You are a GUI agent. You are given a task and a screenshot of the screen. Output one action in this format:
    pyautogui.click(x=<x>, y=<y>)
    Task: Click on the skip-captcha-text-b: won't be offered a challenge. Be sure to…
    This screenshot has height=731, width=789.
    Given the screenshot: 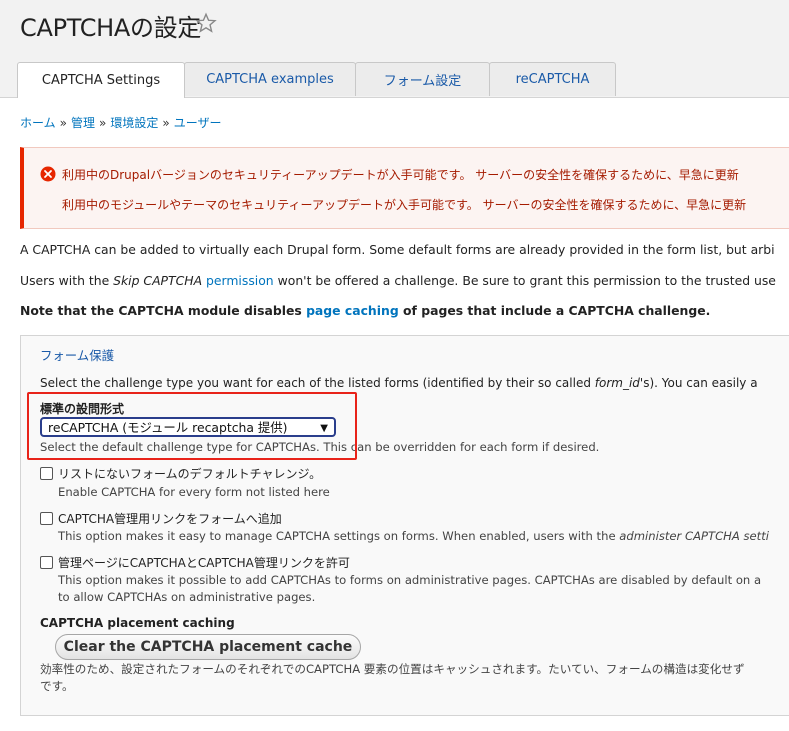 What is the action you would take?
    pyautogui.click(x=524, y=280)
    